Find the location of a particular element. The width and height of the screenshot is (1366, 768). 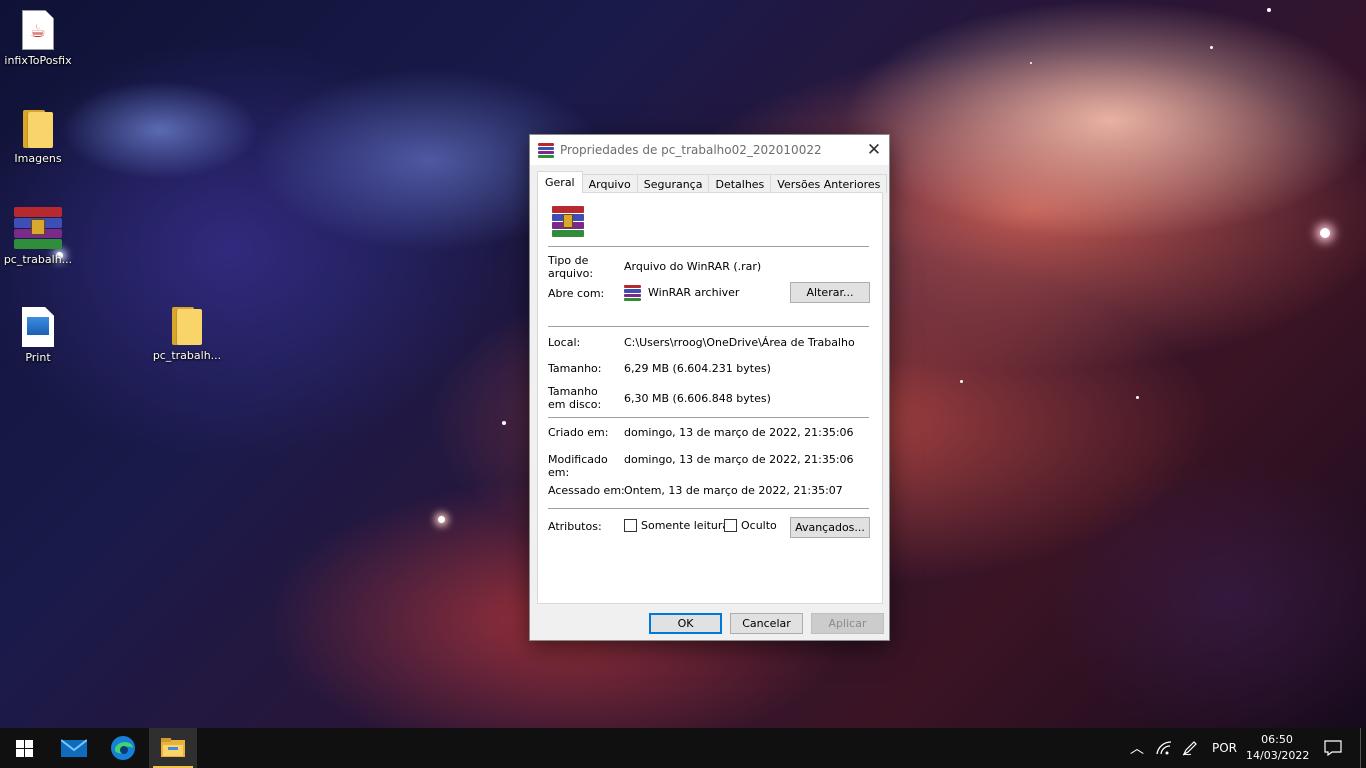

desktop-icon-infixtoposfix: ☕ infixToPosfix is located at coordinates (38, 38).